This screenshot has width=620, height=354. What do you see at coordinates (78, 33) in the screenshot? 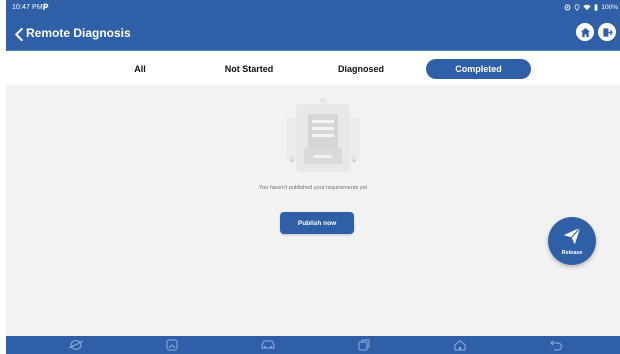
I see `page-title: Remote Diagnosis` at bounding box center [78, 33].